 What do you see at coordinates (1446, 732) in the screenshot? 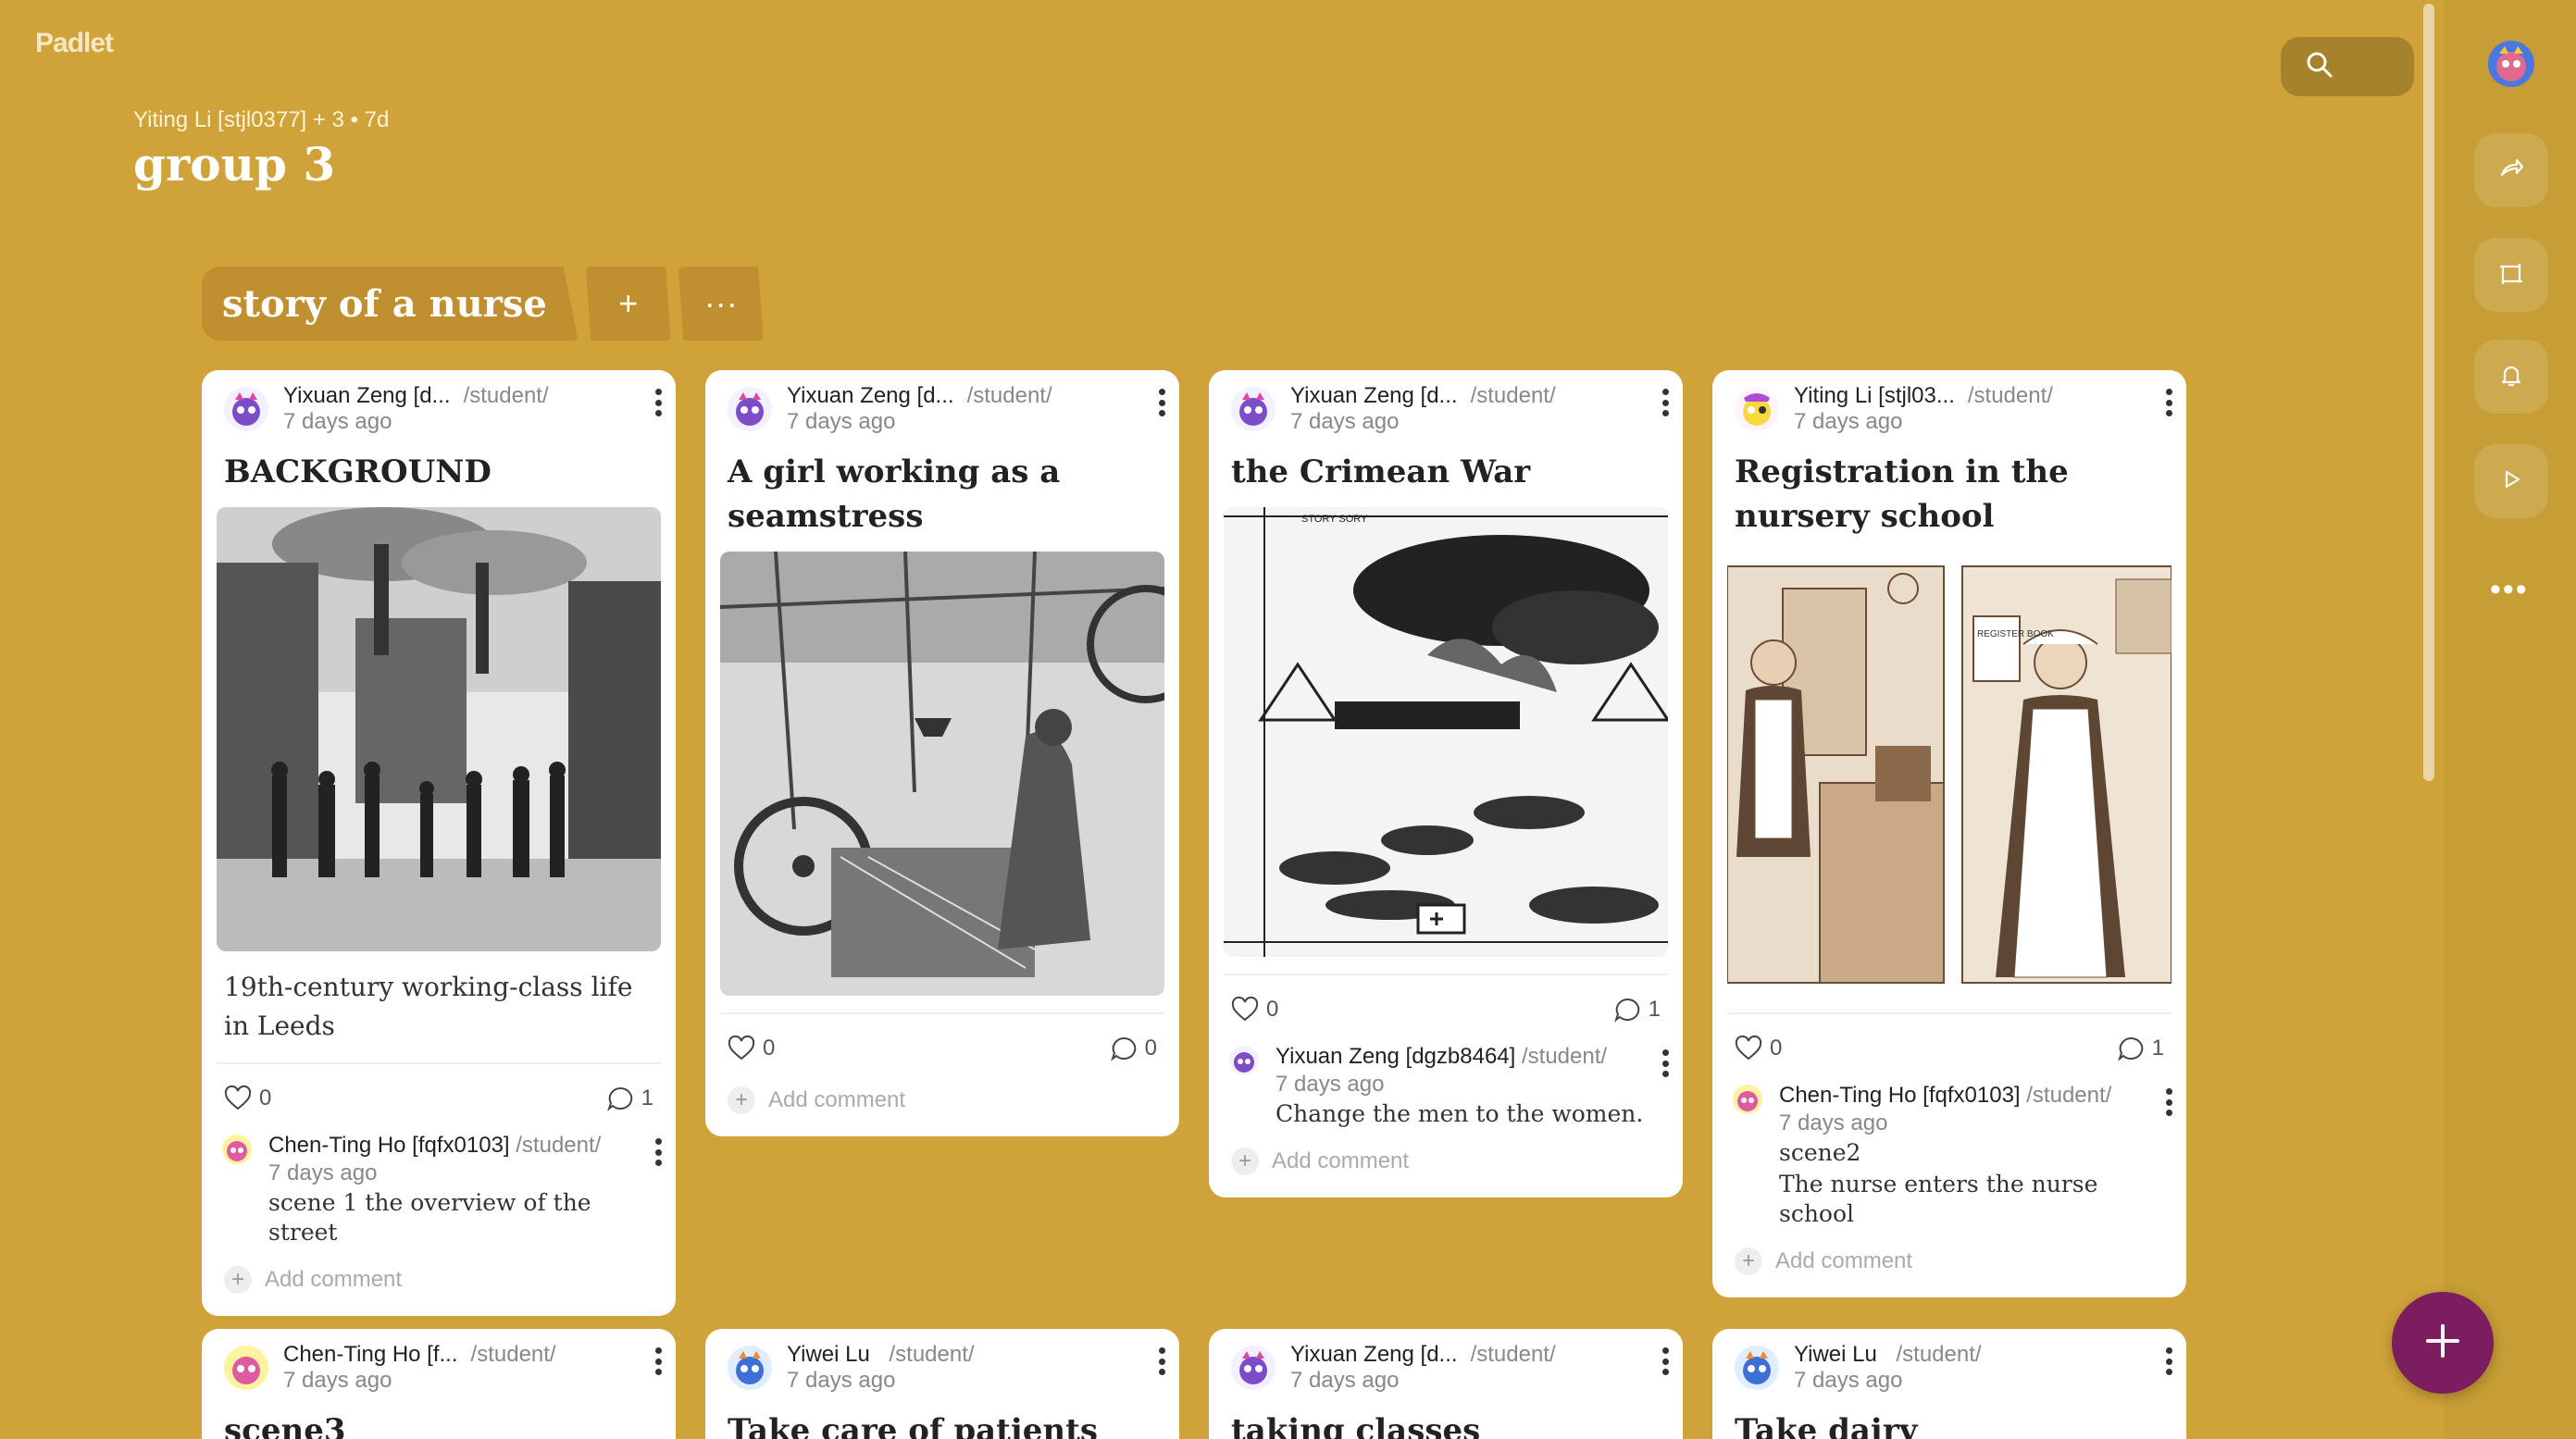
I see `post-image: STORY SORY` at bounding box center [1446, 732].